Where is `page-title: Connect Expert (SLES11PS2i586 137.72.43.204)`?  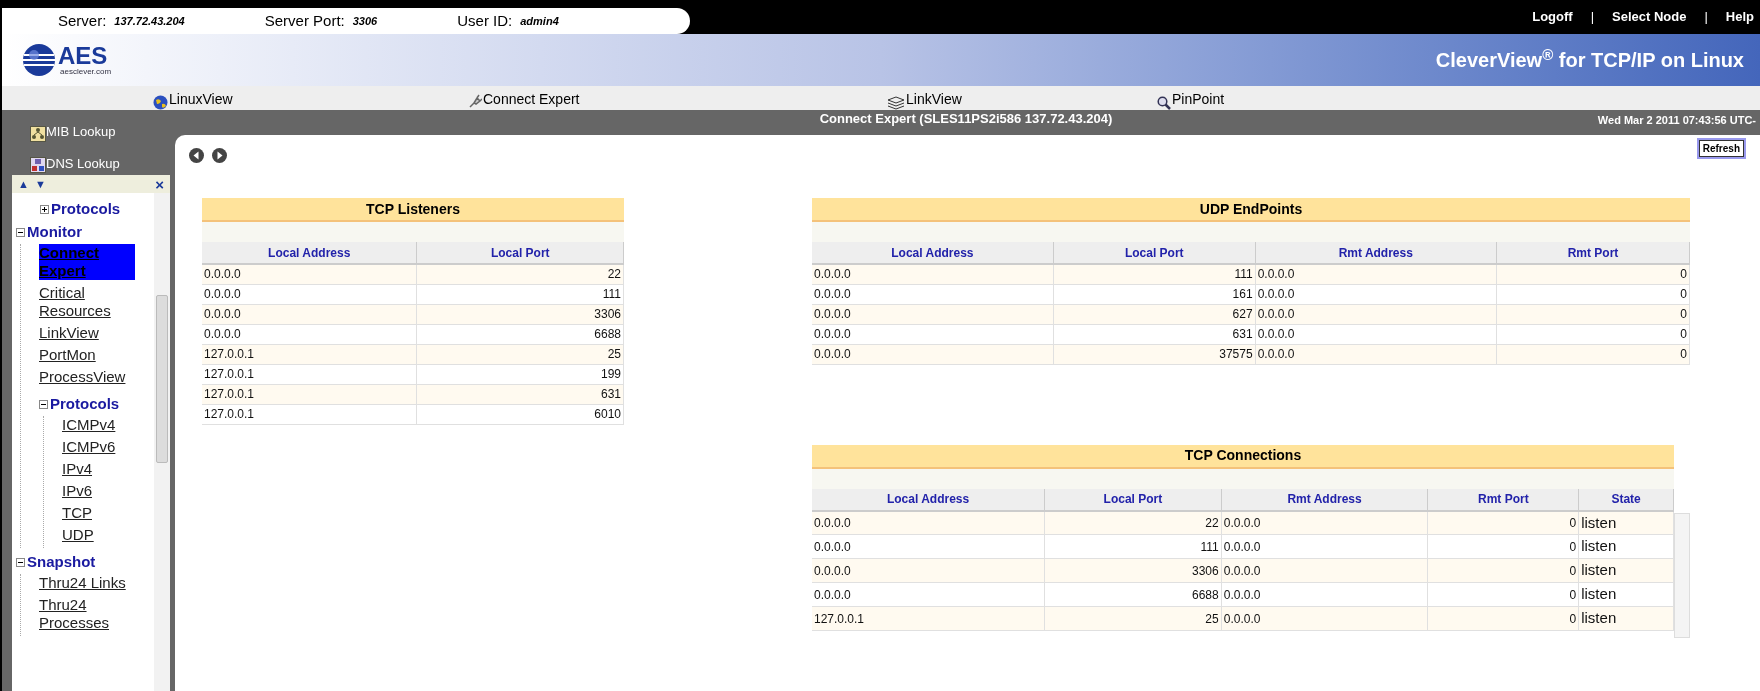 page-title: Connect Expert (SLES11PS2i586 137.72.43.204) is located at coordinates (966, 118).